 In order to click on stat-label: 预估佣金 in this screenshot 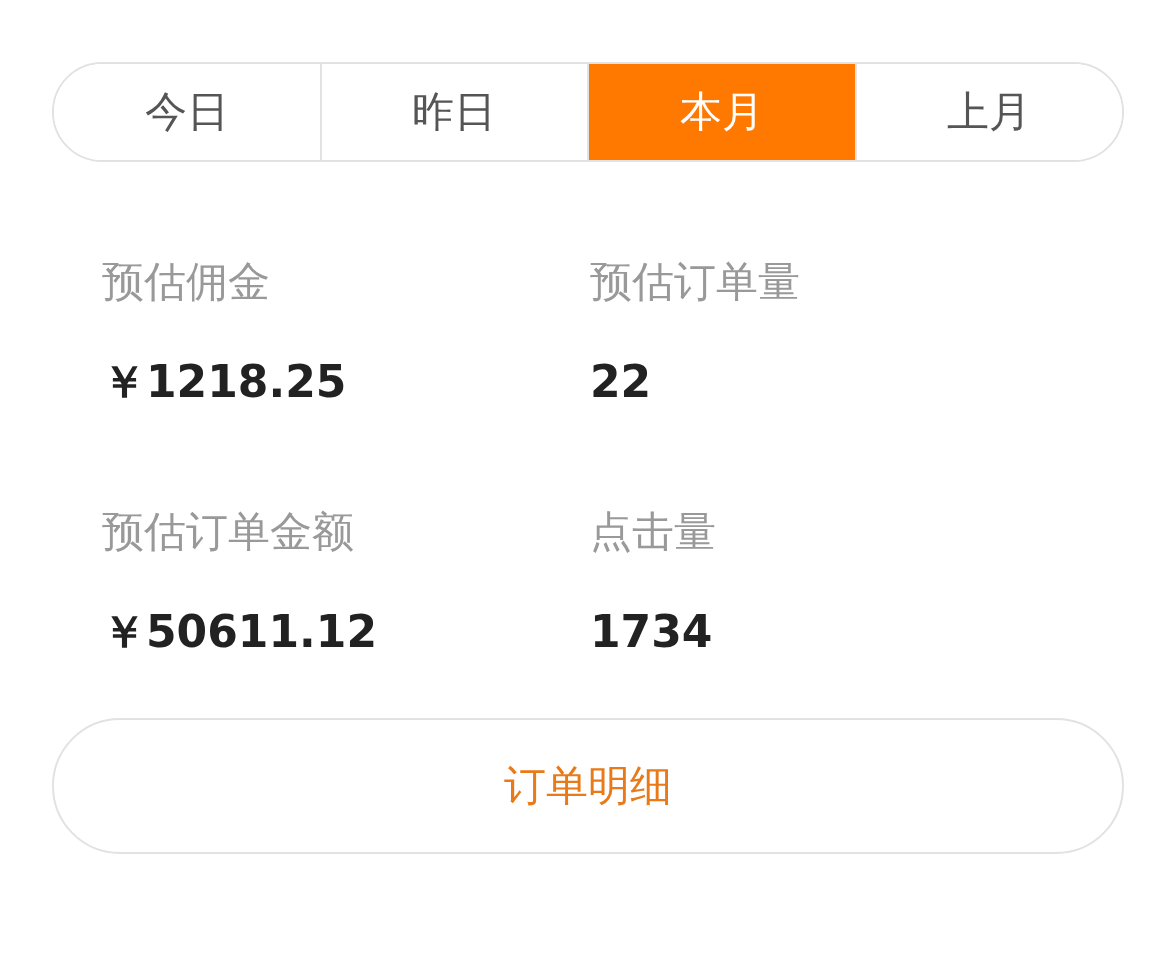, I will do `click(186, 282)`.